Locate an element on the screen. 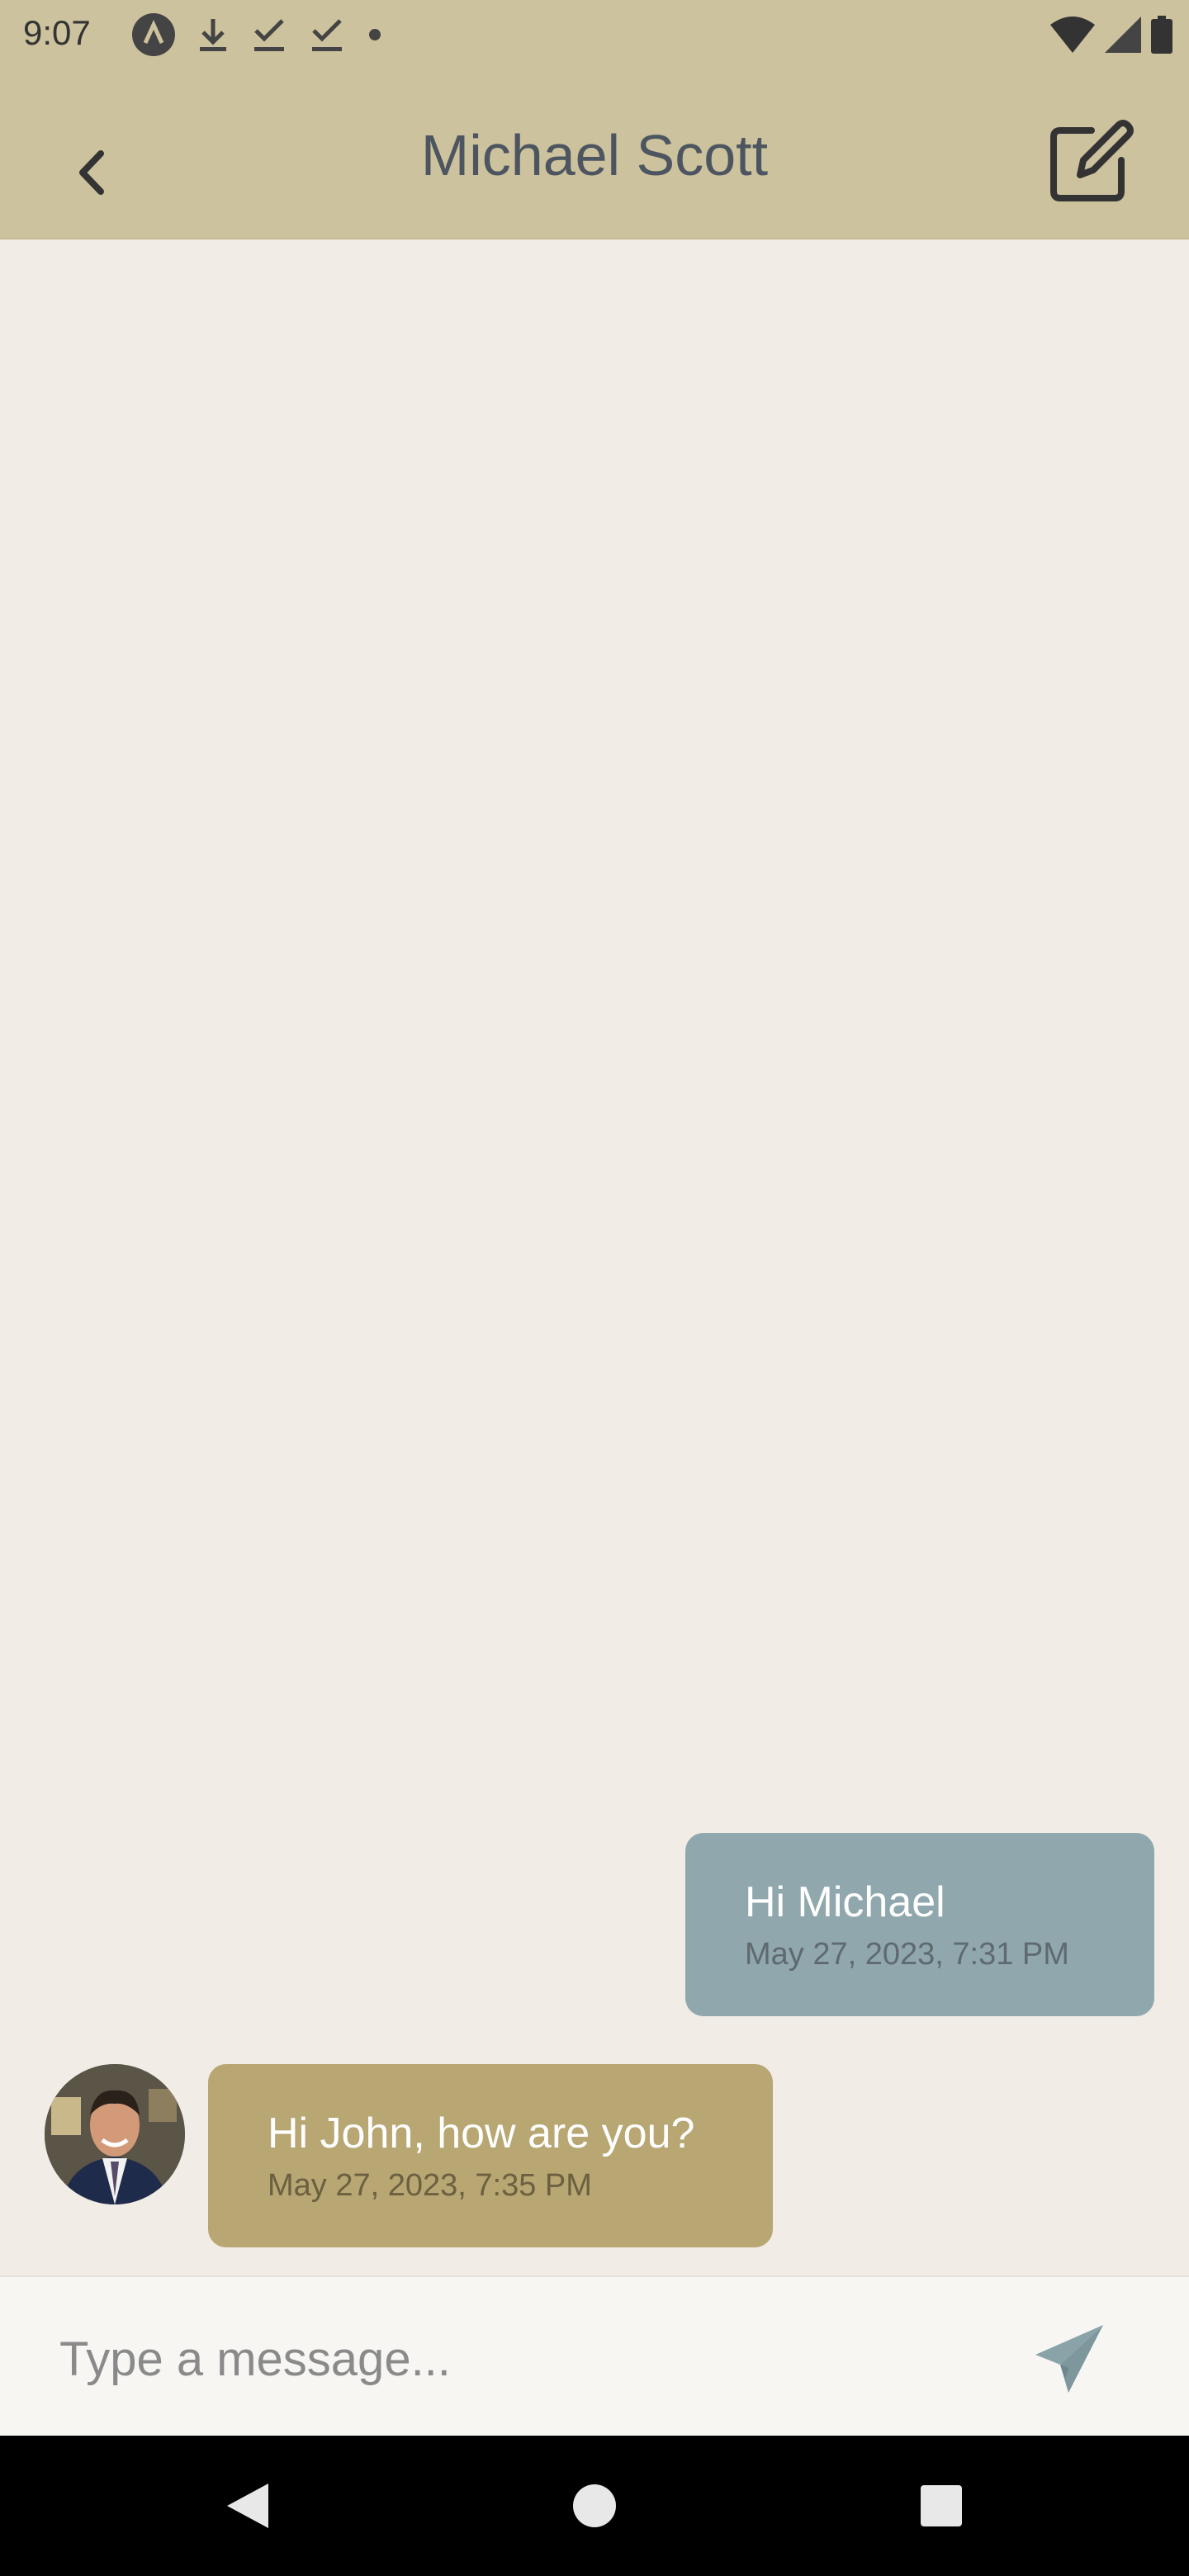 This screenshot has width=1189, height=2576. circle-home-icon is located at coordinates (594, 2505).